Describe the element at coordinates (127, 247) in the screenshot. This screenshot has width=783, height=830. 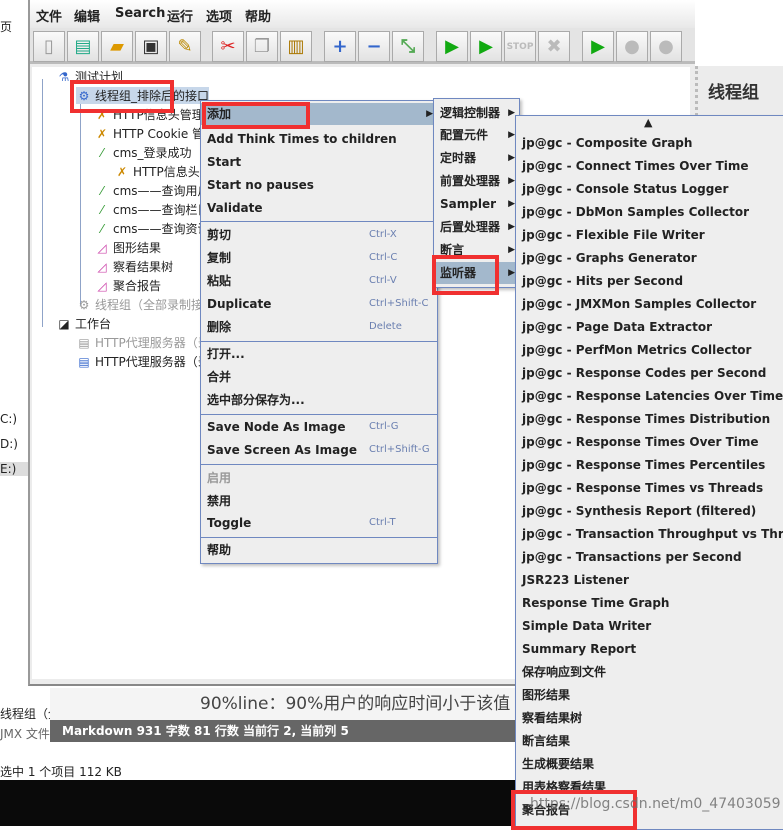
I see `tree-node: ◿ 图形结果` at that location.